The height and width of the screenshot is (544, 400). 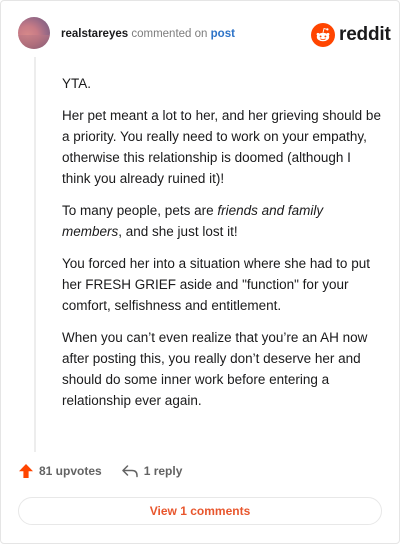 I want to click on reddit-logo: reddit, so click(x=351, y=35).